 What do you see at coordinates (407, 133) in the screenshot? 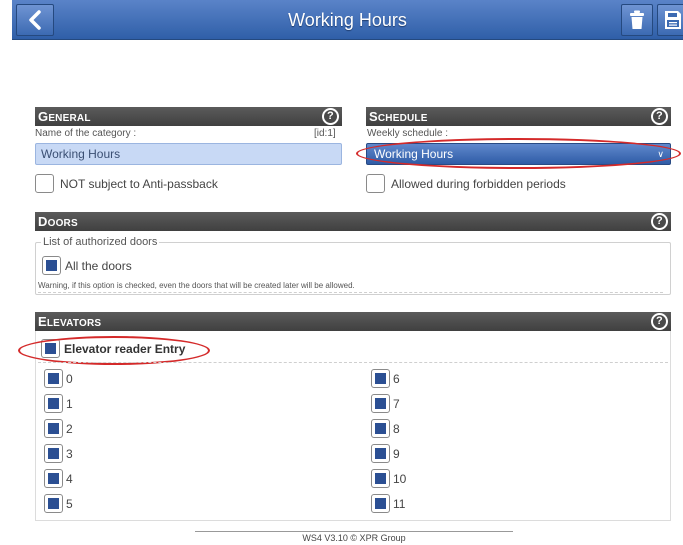
I see `weekly-schedule-label: Weekly schedule :` at bounding box center [407, 133].